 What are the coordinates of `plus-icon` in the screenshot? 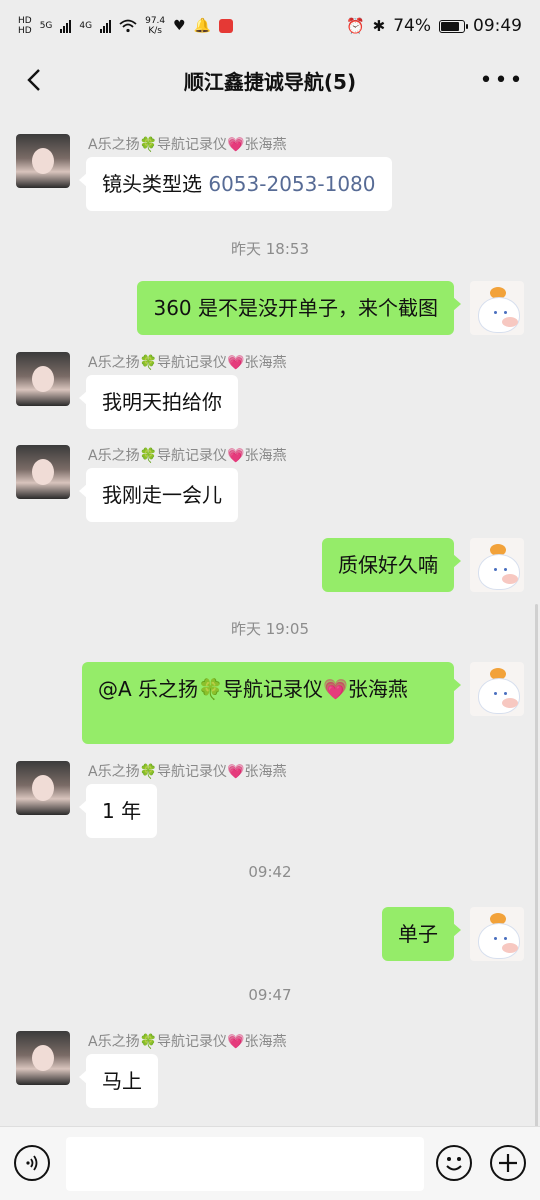 It's located at (508, 1163).